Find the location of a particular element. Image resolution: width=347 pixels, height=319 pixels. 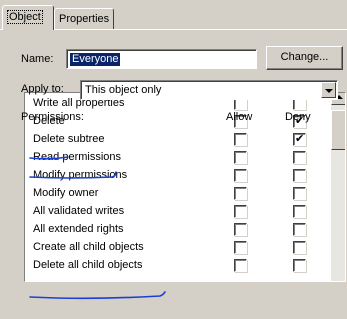

name-field: Everyone is located at coordinates (161, 59).